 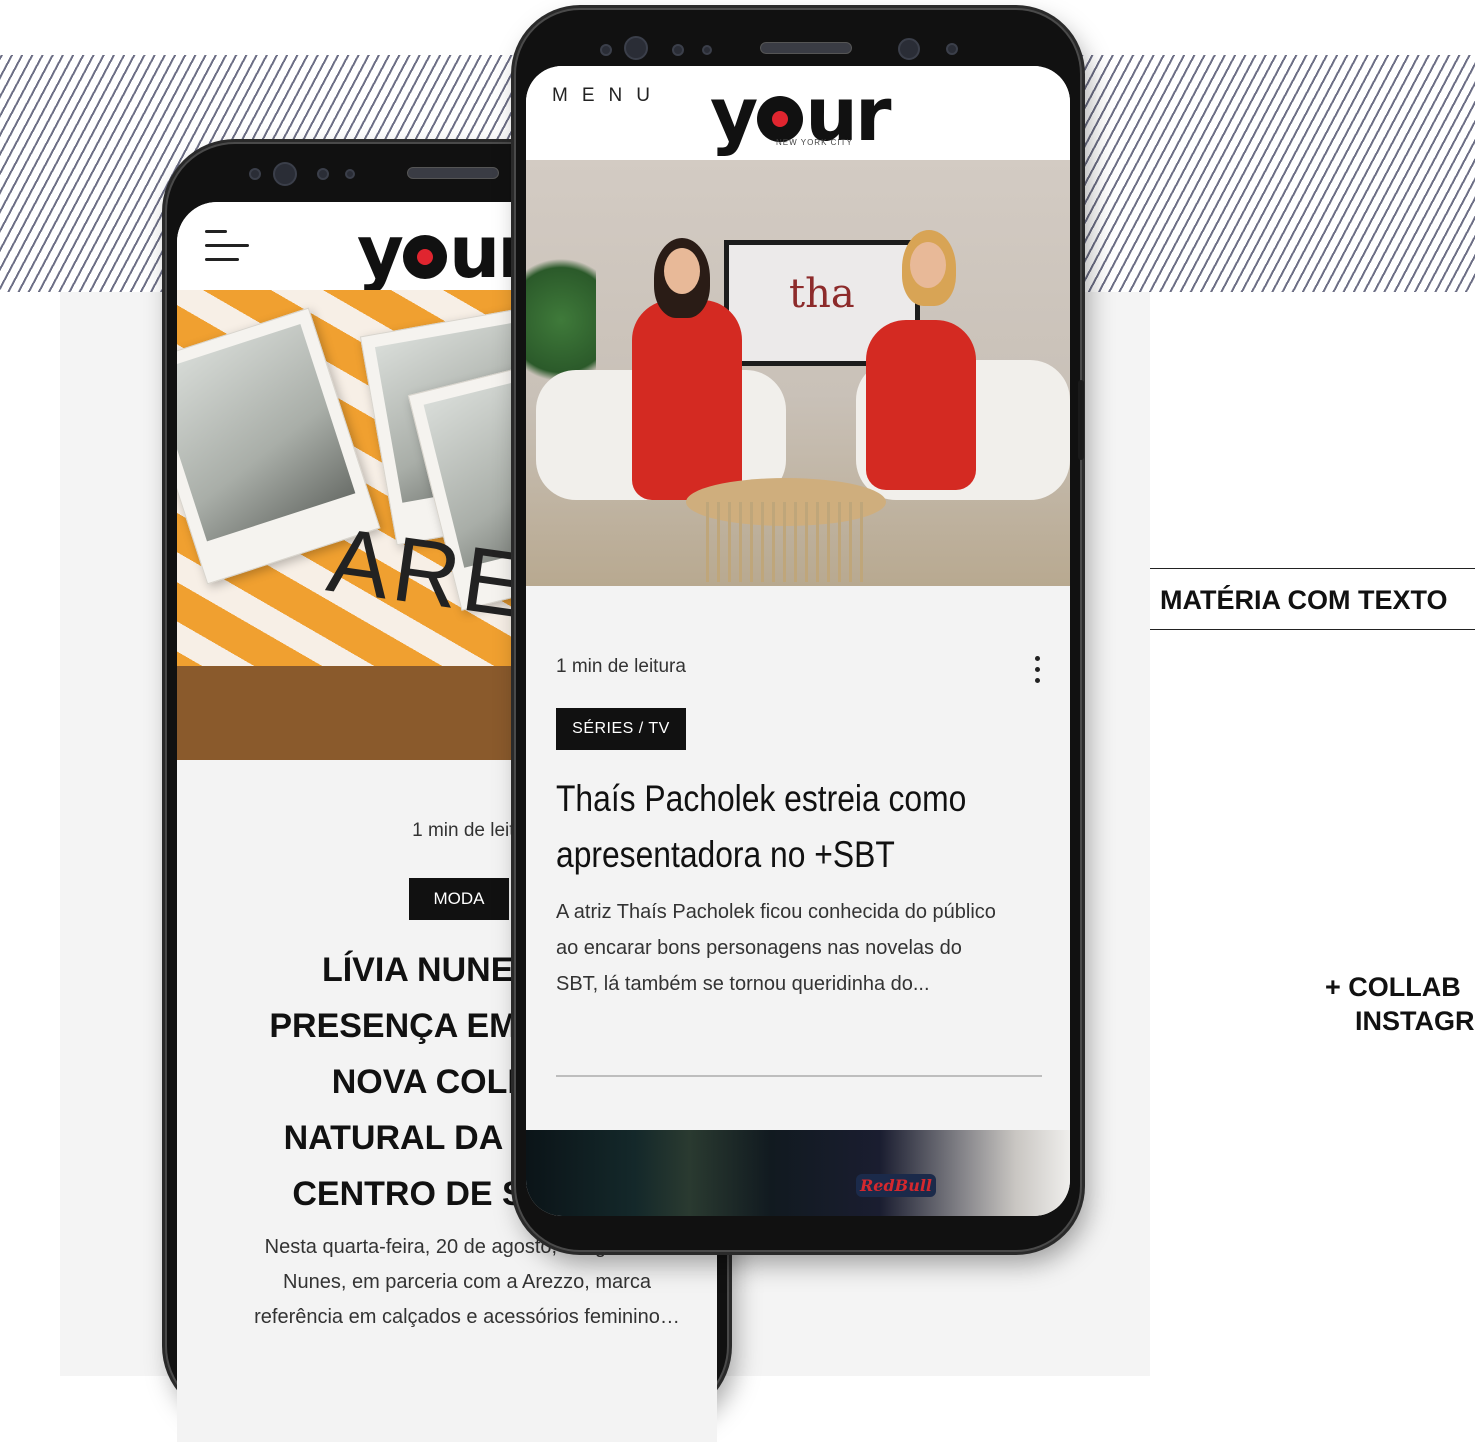 I want to click on power-button, so click(x=1081, y=420).